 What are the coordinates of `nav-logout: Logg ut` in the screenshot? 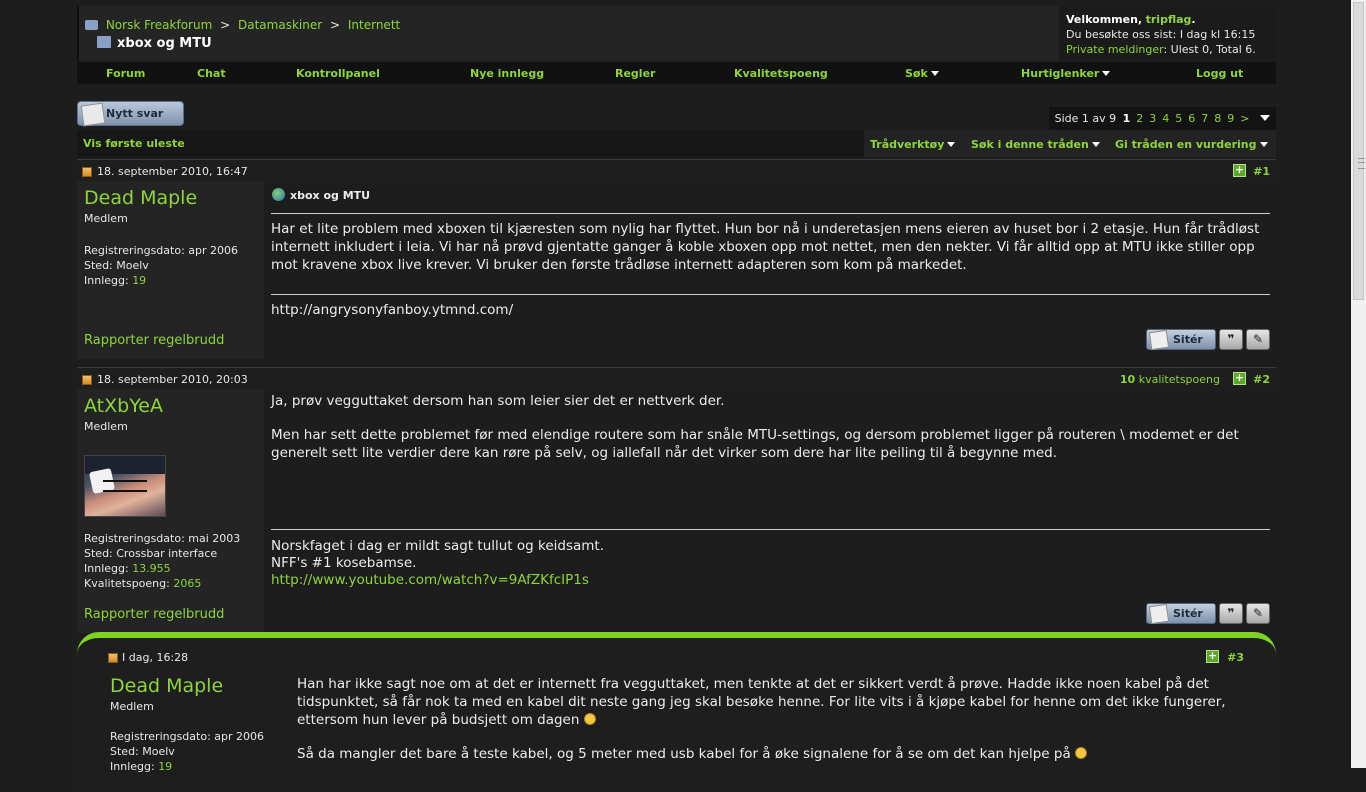 It's located at (1219, 73).